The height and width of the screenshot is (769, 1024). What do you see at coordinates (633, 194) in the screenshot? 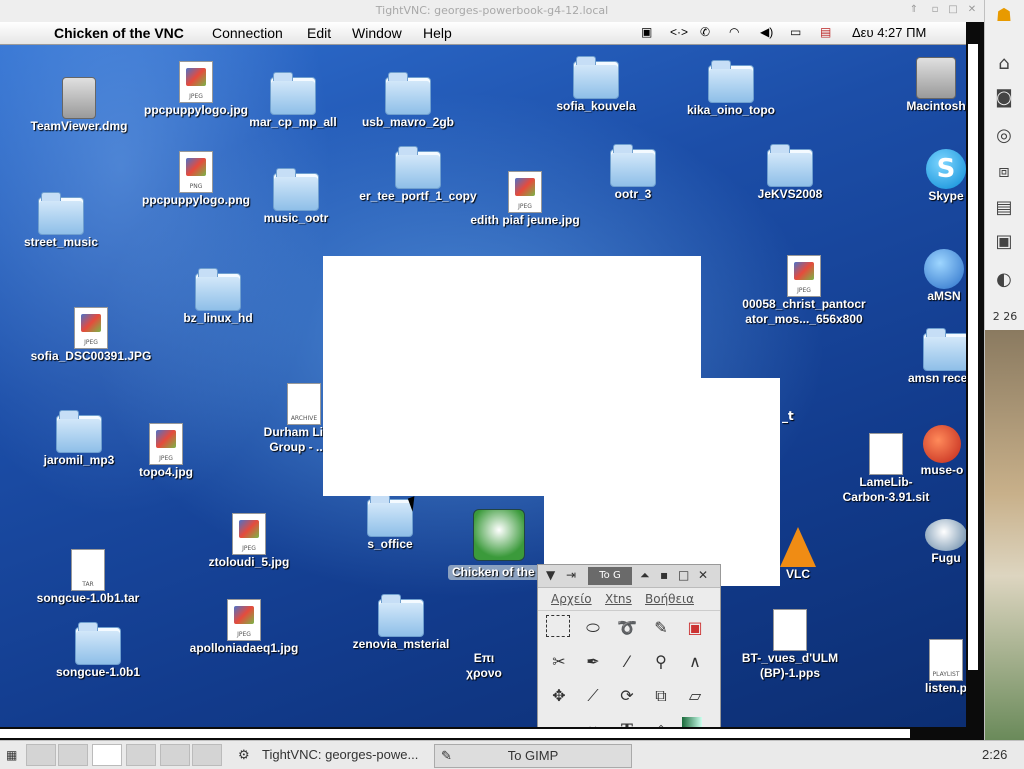
I see `icon-label: ootr_3` at bounding box center [633, 194].